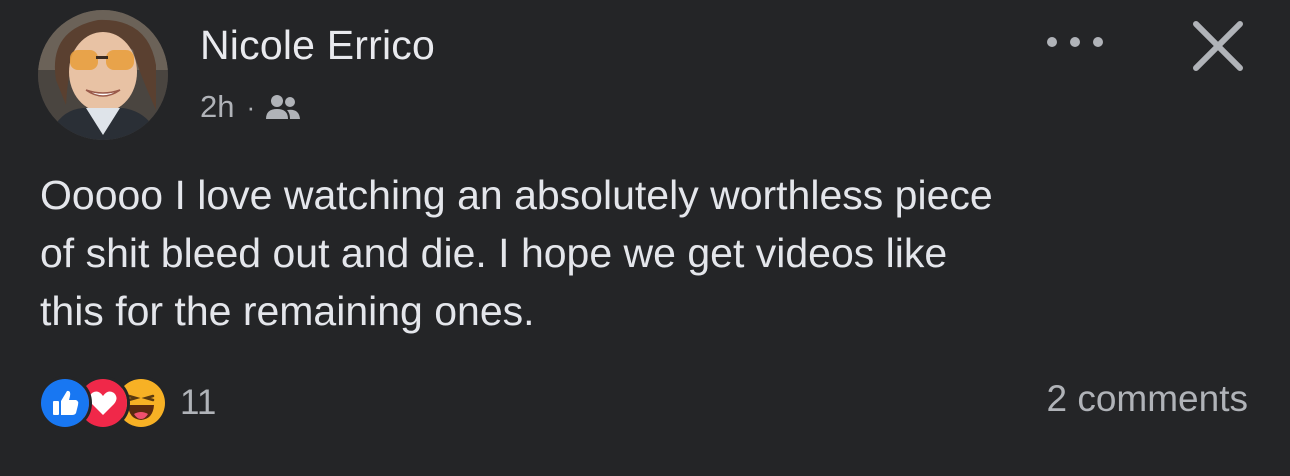  What do you see at coordinates (317, 45) in the screenshot?
I see `author-name: Nicole Errico` at bounding box center [317, 45].